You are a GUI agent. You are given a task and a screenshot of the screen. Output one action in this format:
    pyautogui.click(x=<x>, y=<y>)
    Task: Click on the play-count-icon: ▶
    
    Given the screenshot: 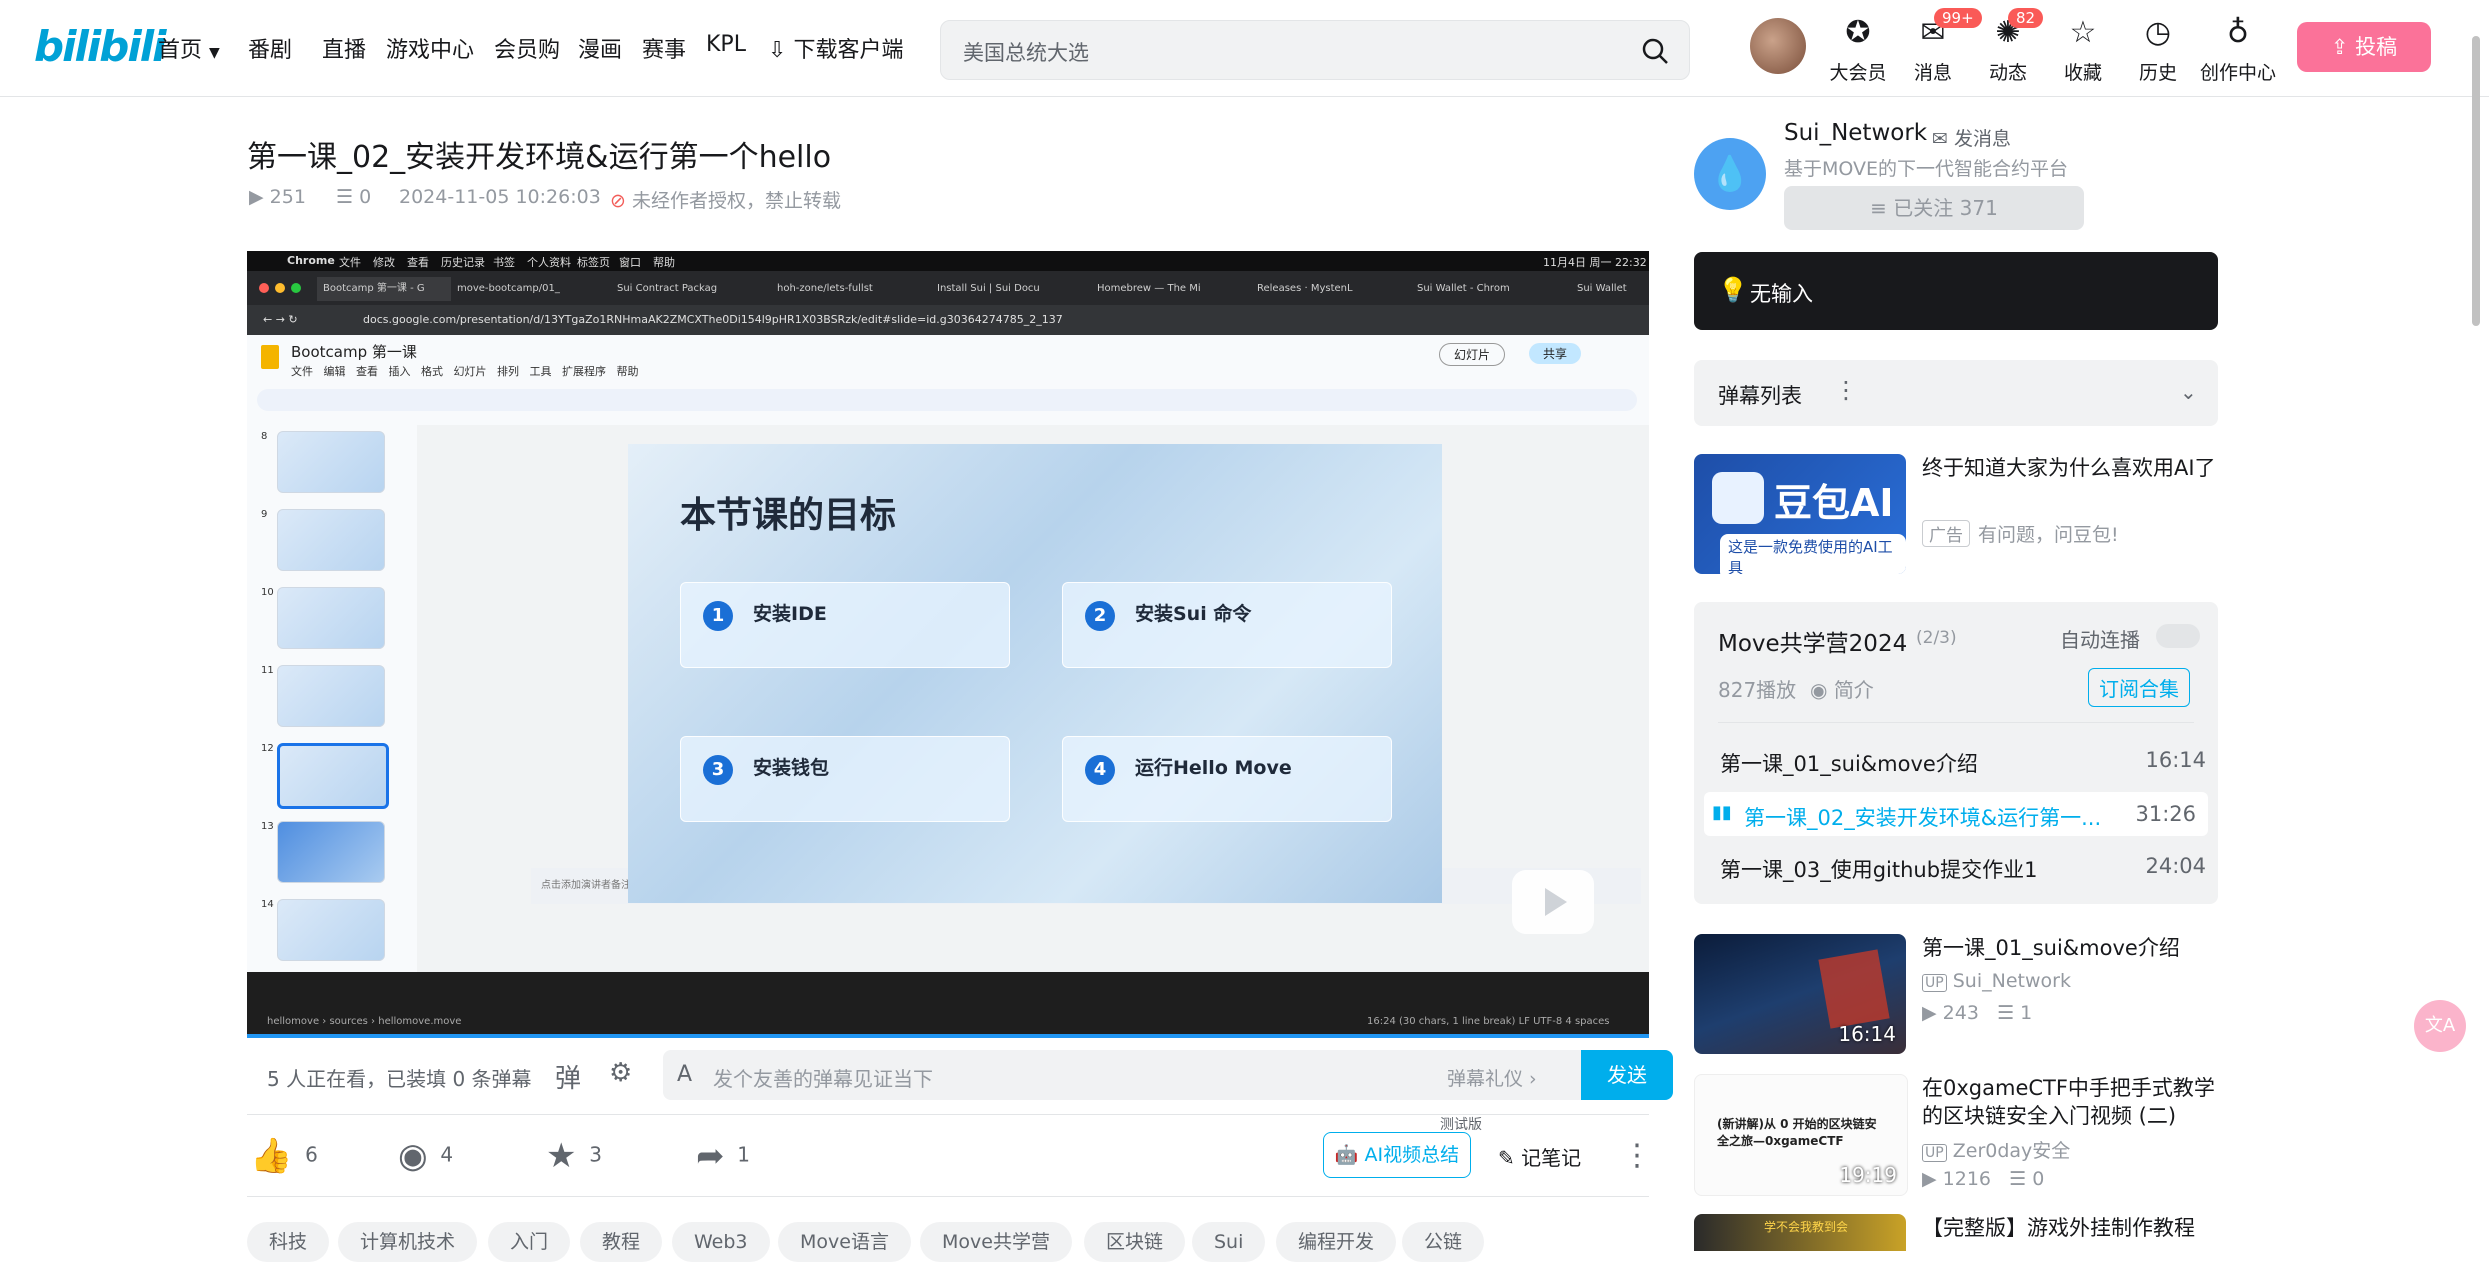 What is the action you would take?
    pyautogui.click(x=256, y=197)
    